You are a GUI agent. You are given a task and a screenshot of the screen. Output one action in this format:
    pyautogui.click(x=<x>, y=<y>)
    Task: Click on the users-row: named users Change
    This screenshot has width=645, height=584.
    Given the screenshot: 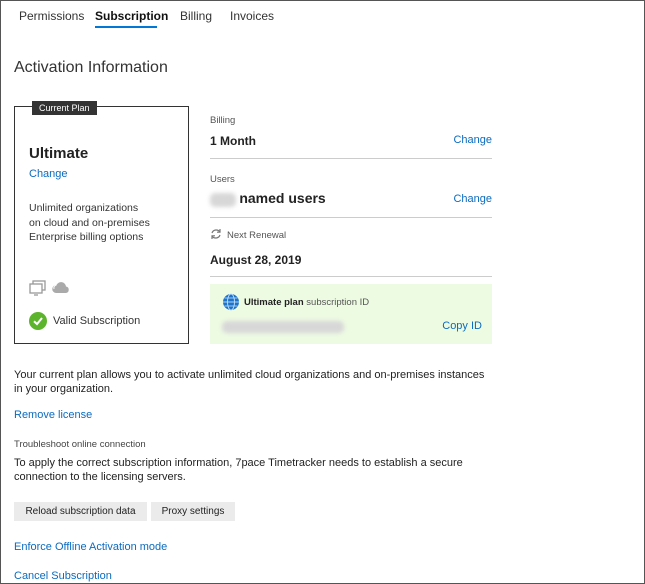 What is the action you would take?
    pyautogui.click(x=351, y=198)
    